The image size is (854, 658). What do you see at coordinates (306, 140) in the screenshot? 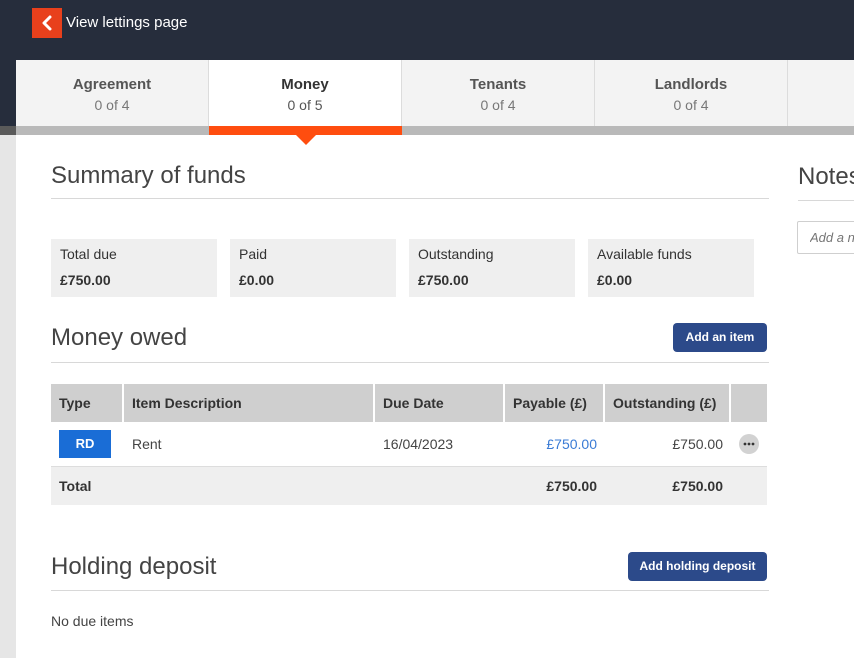
I see `active-tab-pointer` at bounding box center [306, 140].